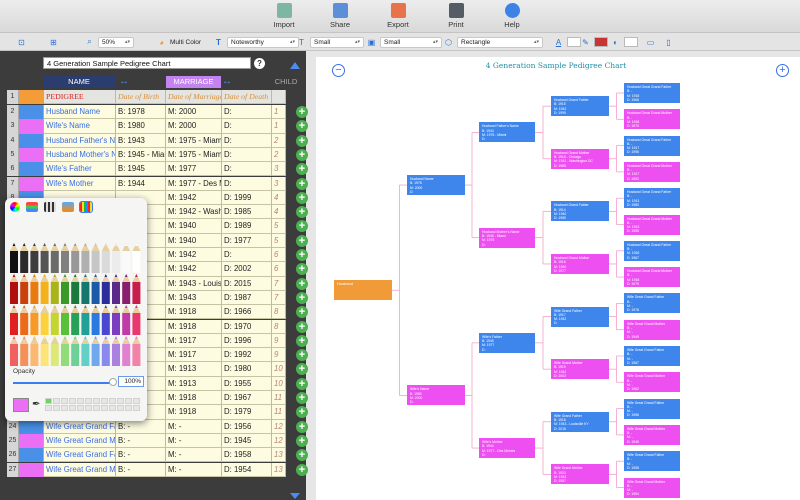 Image resolution: width=800 pixels, height=500 pixels. I want to click on name-cell: Husband Name, so click(80, 112).